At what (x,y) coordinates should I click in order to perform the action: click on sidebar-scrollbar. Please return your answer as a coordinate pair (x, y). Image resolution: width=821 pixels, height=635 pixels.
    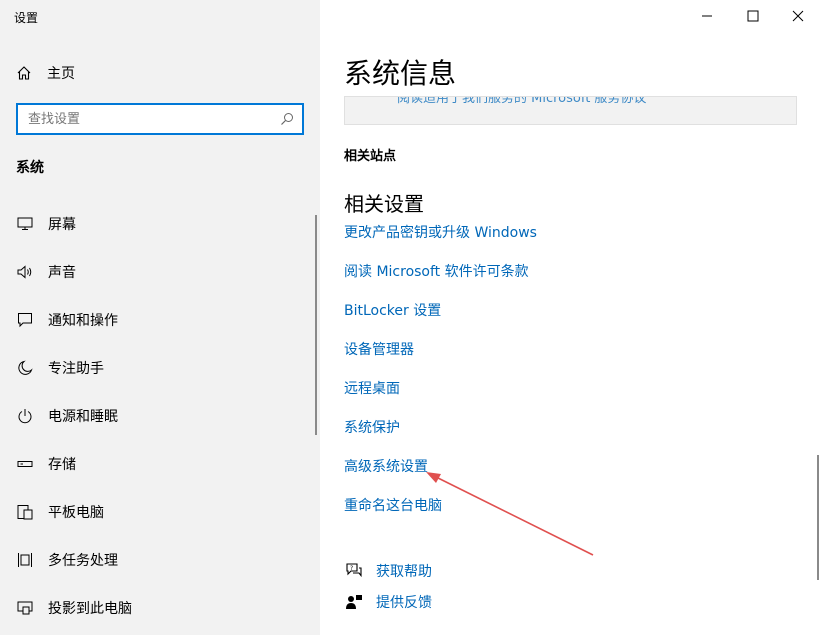
    Looking at the image, I should click on (316, 325).